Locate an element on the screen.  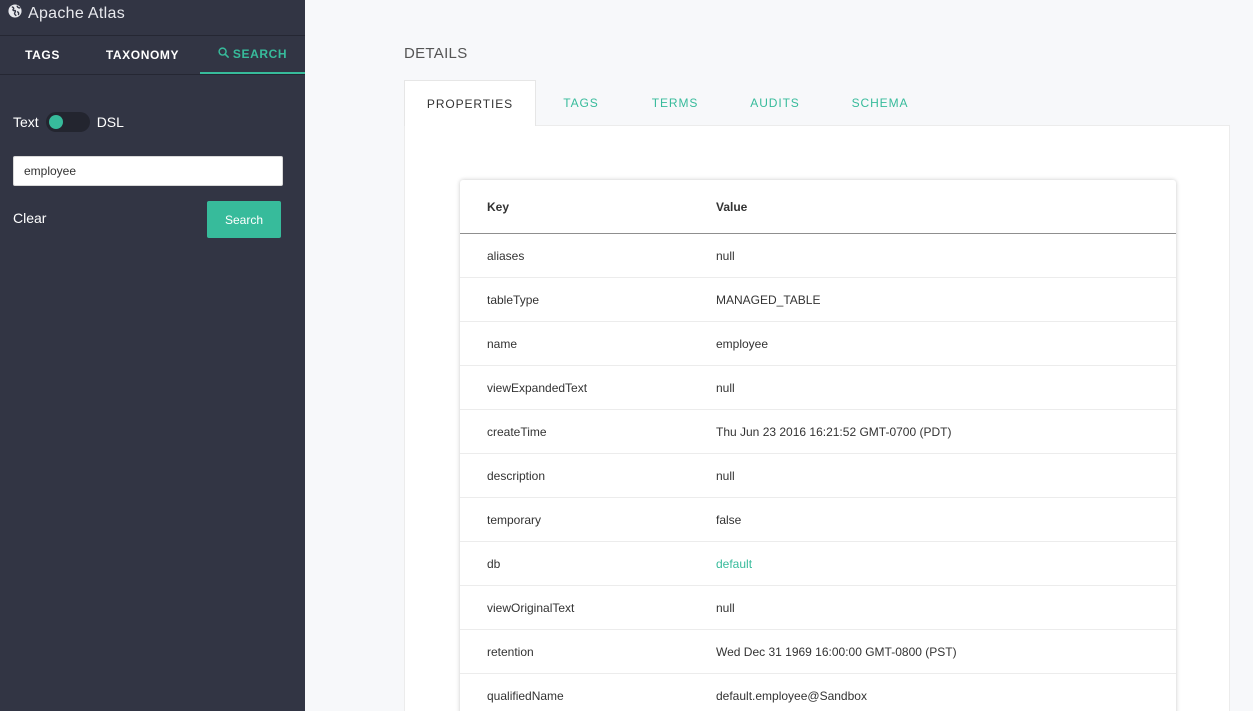
table-row: db default is located at coordinates (818, 564).